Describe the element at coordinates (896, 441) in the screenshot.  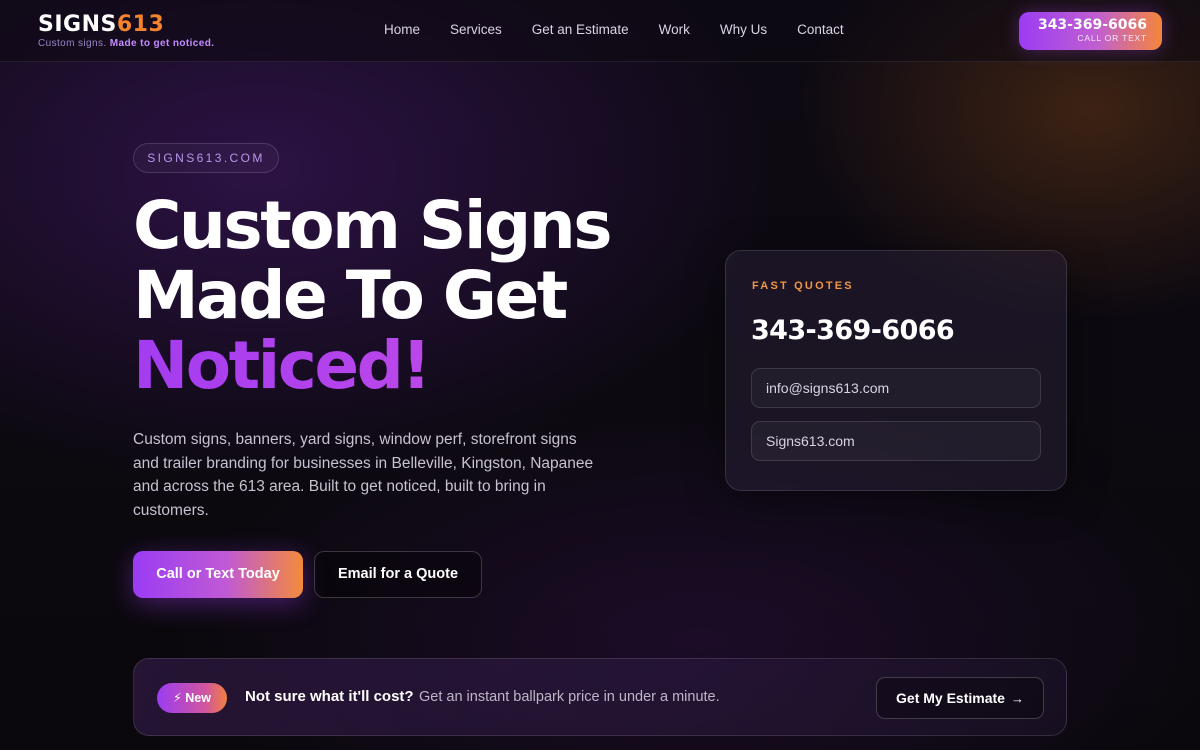
I see `card-website-field: Signs613.com` at that location.